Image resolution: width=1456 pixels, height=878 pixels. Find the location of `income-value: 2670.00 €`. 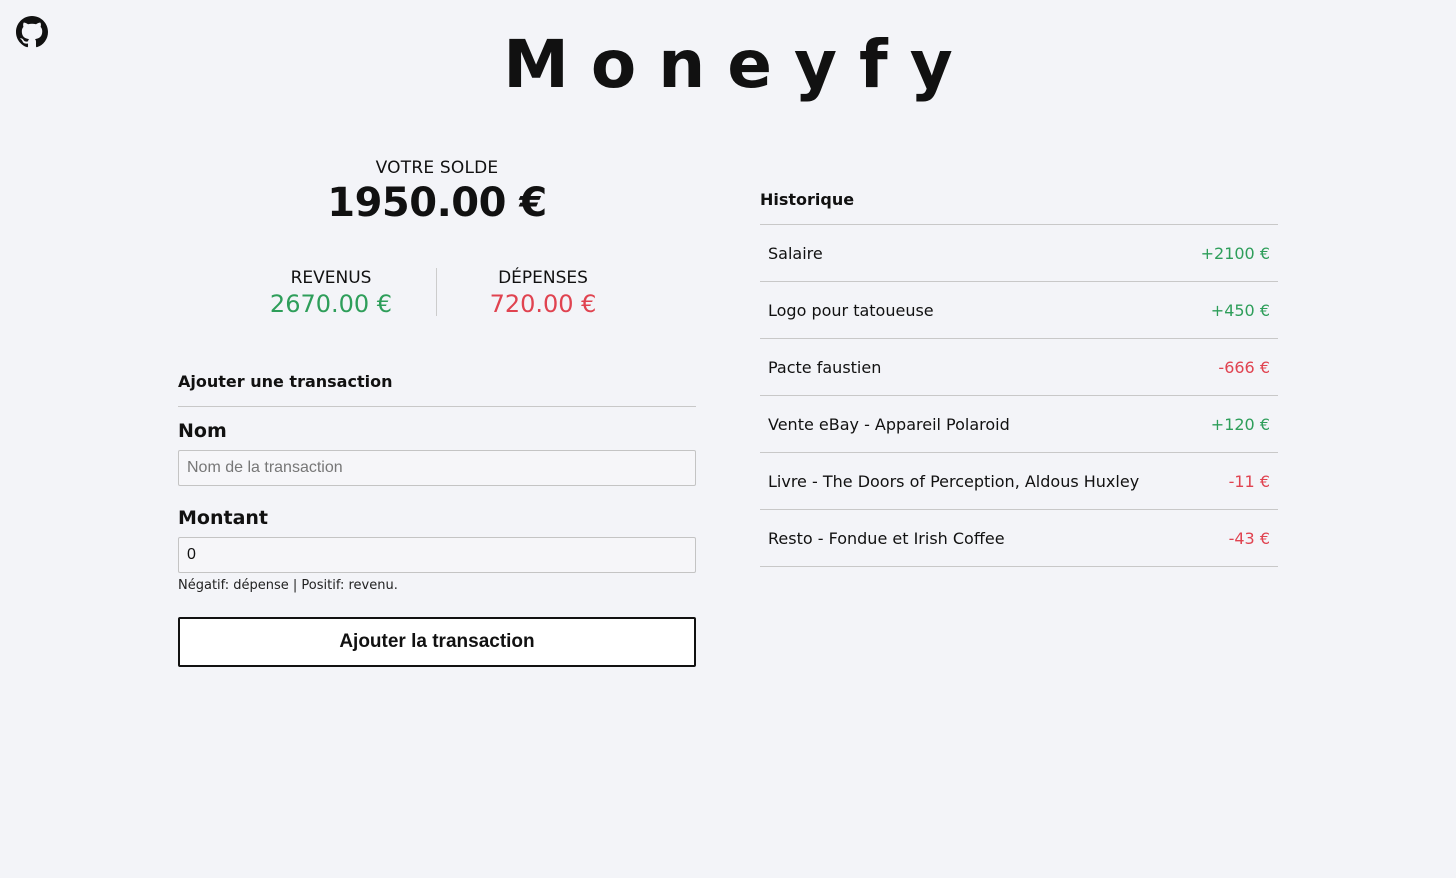

income-value: 2670.00 € is located at coordinates (331, 304).